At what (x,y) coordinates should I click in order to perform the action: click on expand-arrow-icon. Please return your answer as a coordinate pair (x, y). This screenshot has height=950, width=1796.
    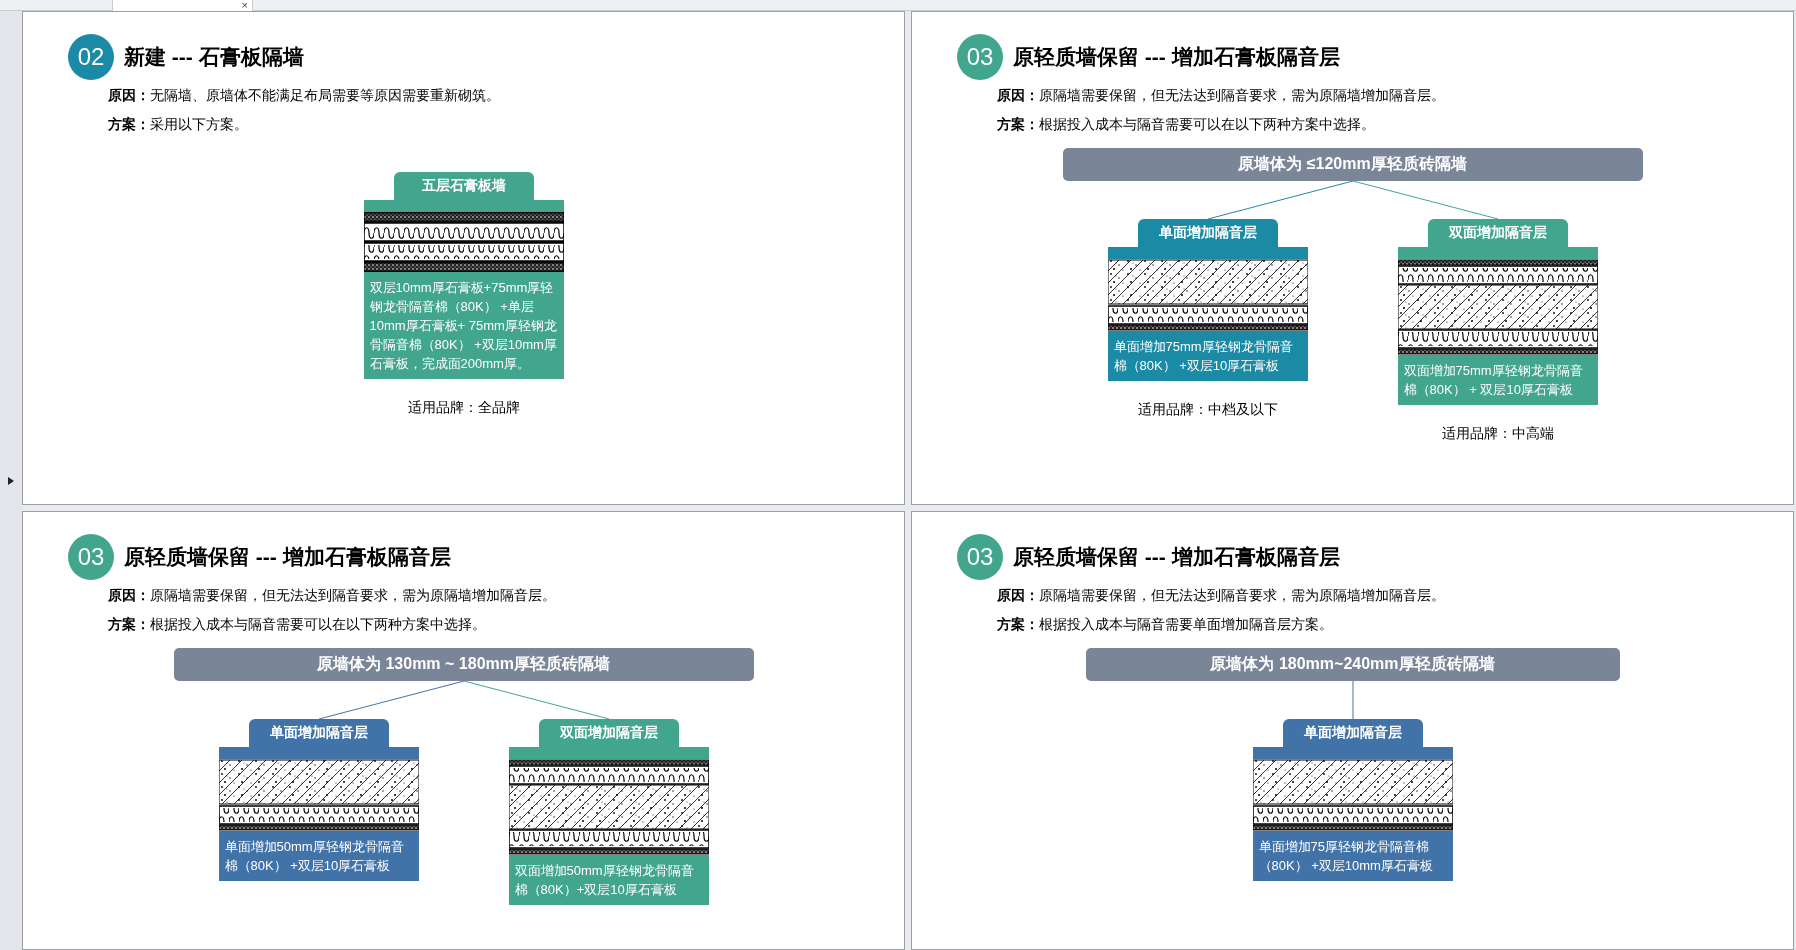
    Looking at the image, I should click on (11, 480).